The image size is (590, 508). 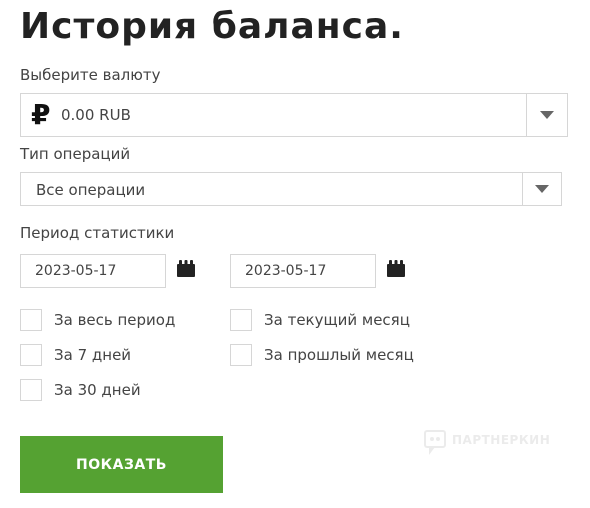 I want to click on operations-dropdown-toggle, so click(x=542, y=189).